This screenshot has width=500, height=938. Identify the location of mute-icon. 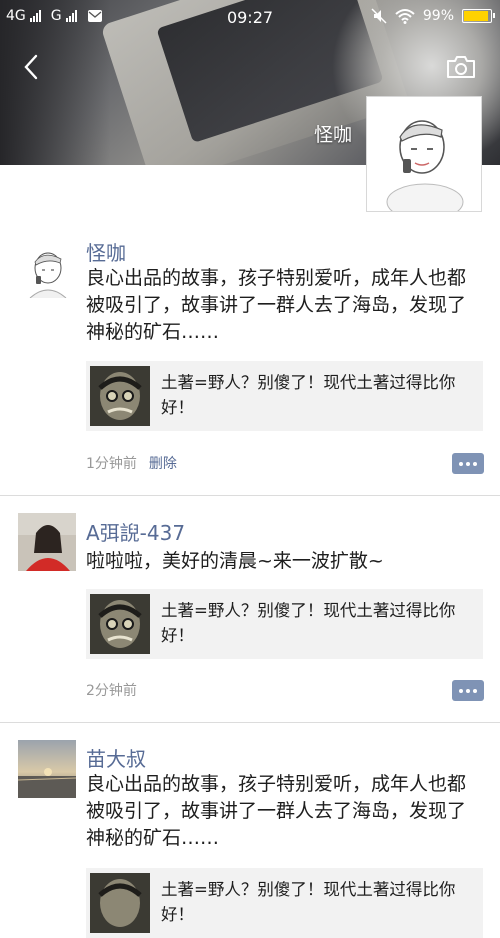
(379, 16).